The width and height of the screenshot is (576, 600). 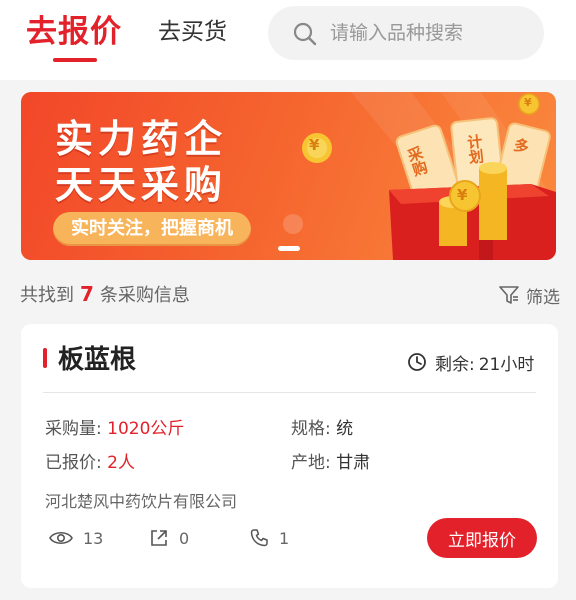 What do you see at coordinates (353, 463) in the screenshot?
I see `origin-value: 甘肃` at bounding box center [353, 463].